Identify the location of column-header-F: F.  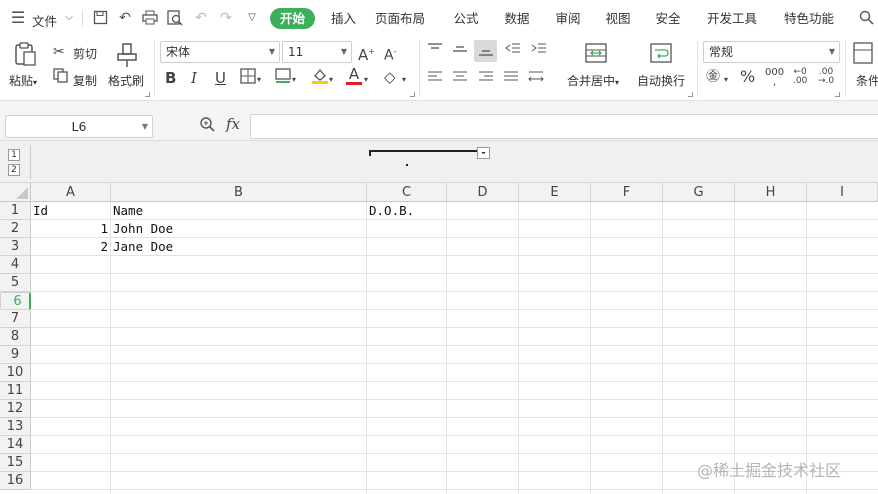
(627, 192).